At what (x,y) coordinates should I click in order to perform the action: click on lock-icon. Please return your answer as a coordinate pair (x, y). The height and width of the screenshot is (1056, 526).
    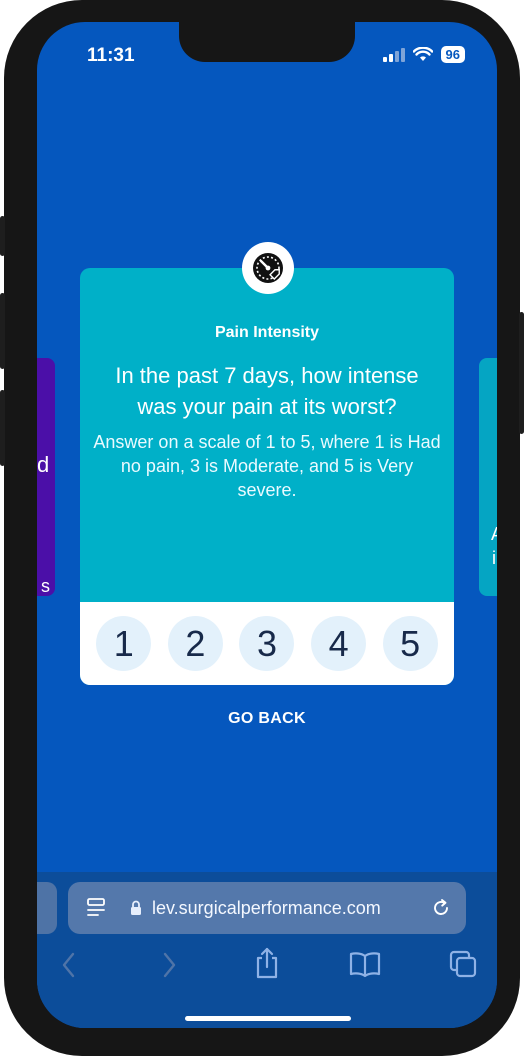
    Looking at the image, I should click on (136, 907).